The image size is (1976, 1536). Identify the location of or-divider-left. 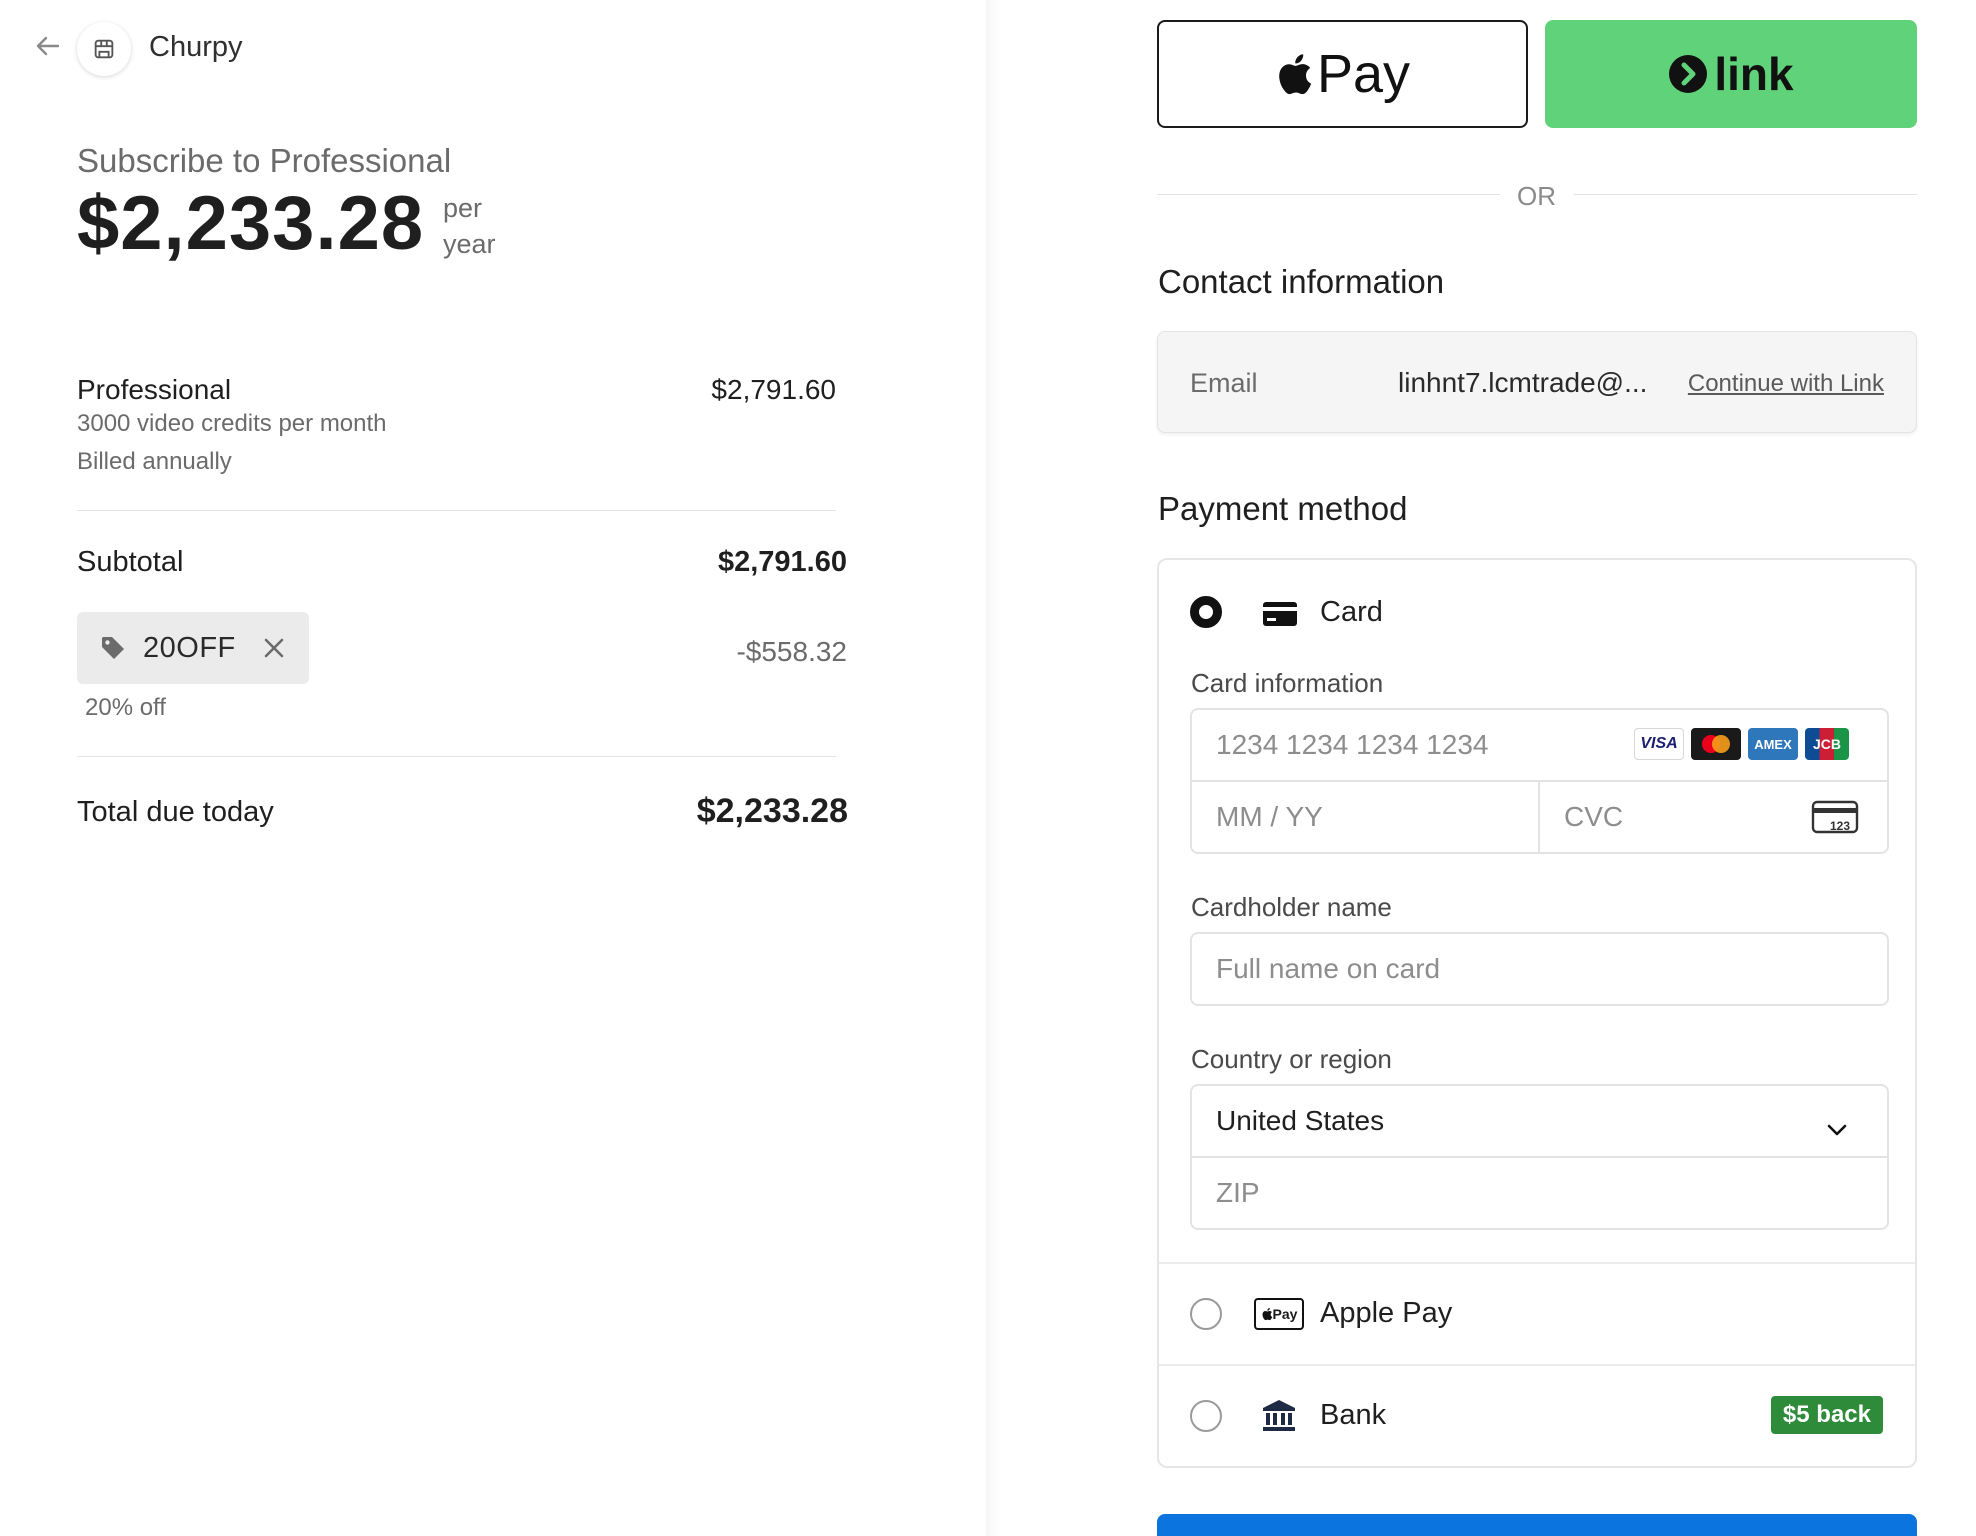
(1328, 194).